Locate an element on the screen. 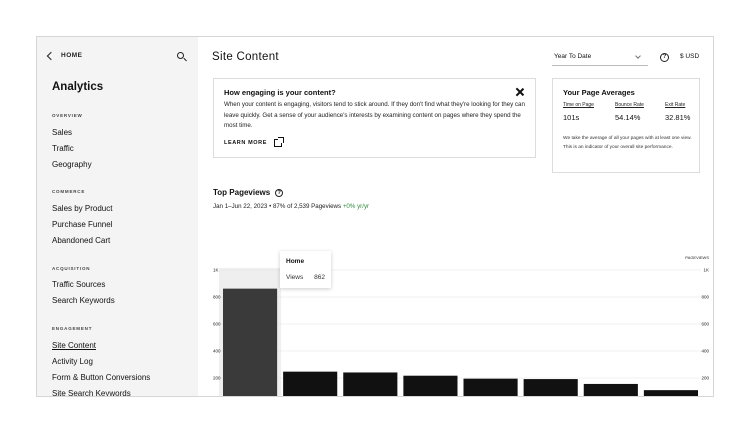  y-axis-label: PAGEVIEWS is located at coordinates (697, 257).